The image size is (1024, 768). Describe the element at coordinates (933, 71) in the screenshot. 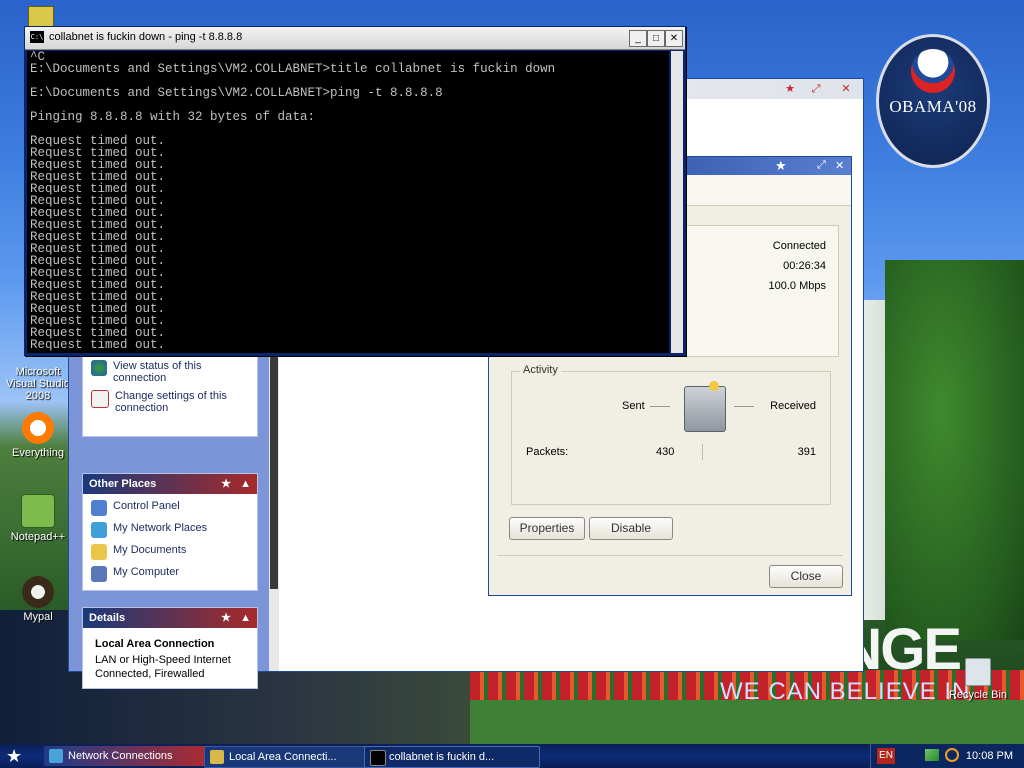

I see `campaign-logo-icon` at that location.